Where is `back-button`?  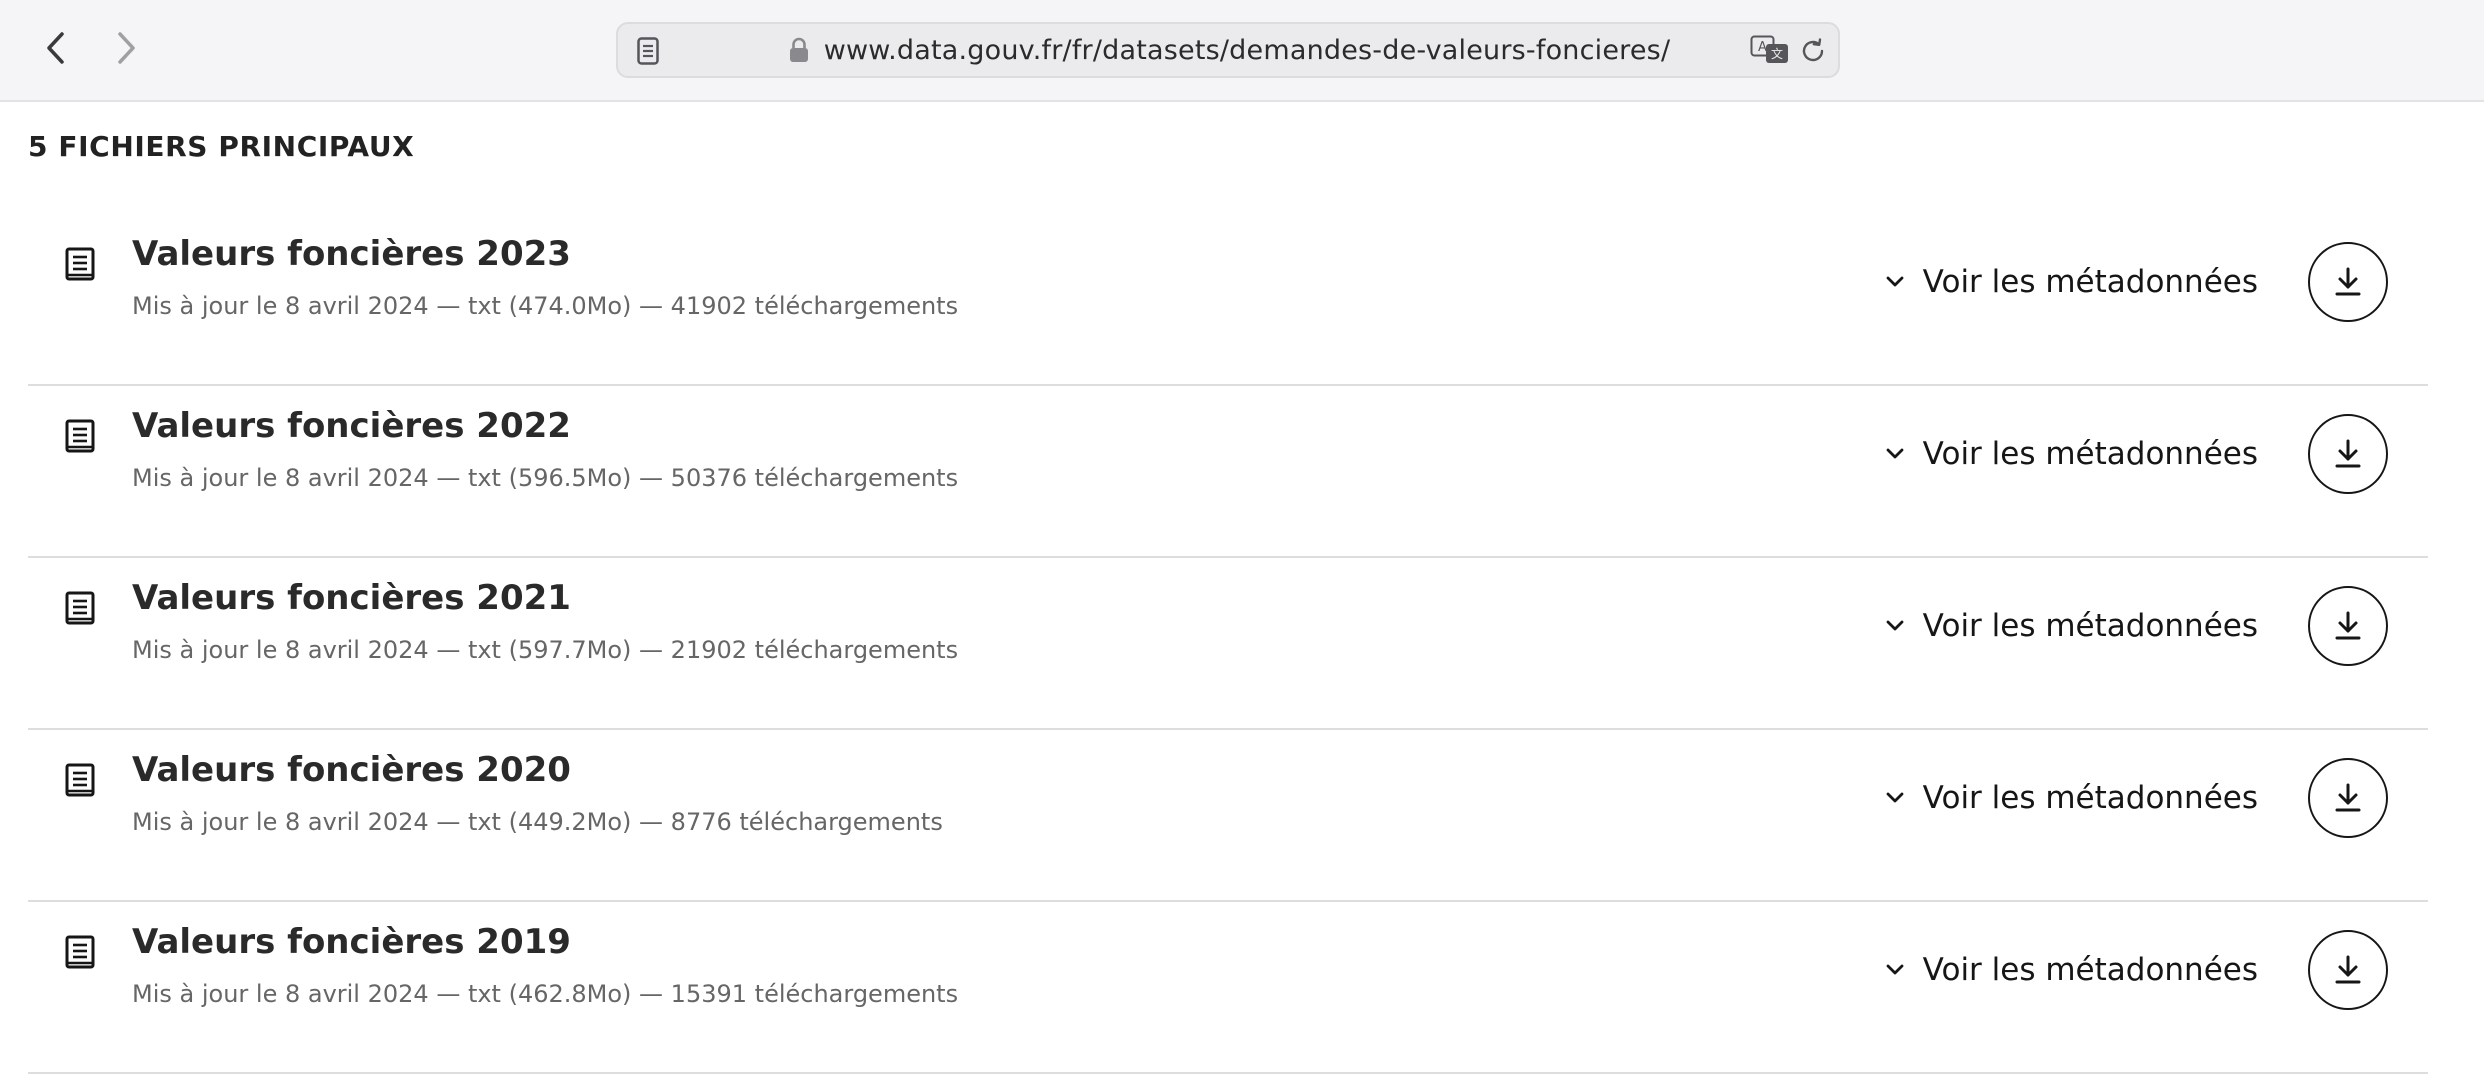
back-button is located at coordinates (56, 48).